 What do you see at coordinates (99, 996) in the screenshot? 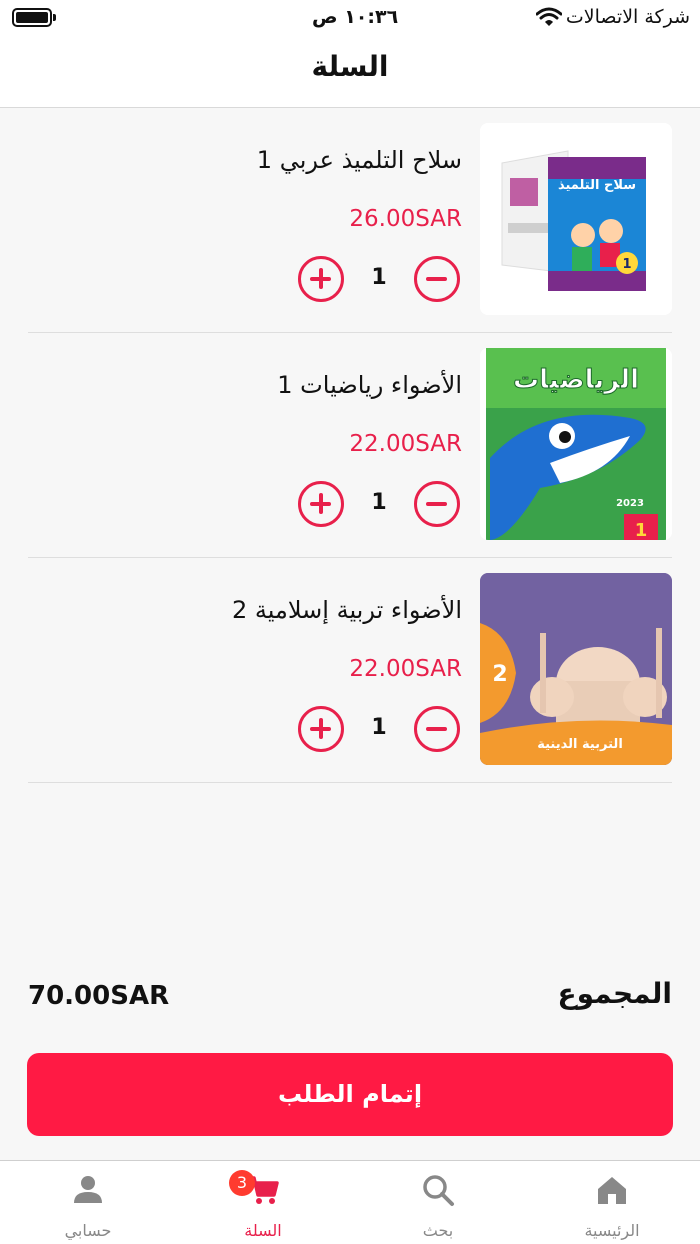
I see `total-amount: 70.00SAR` at bounding box center [99, 996].